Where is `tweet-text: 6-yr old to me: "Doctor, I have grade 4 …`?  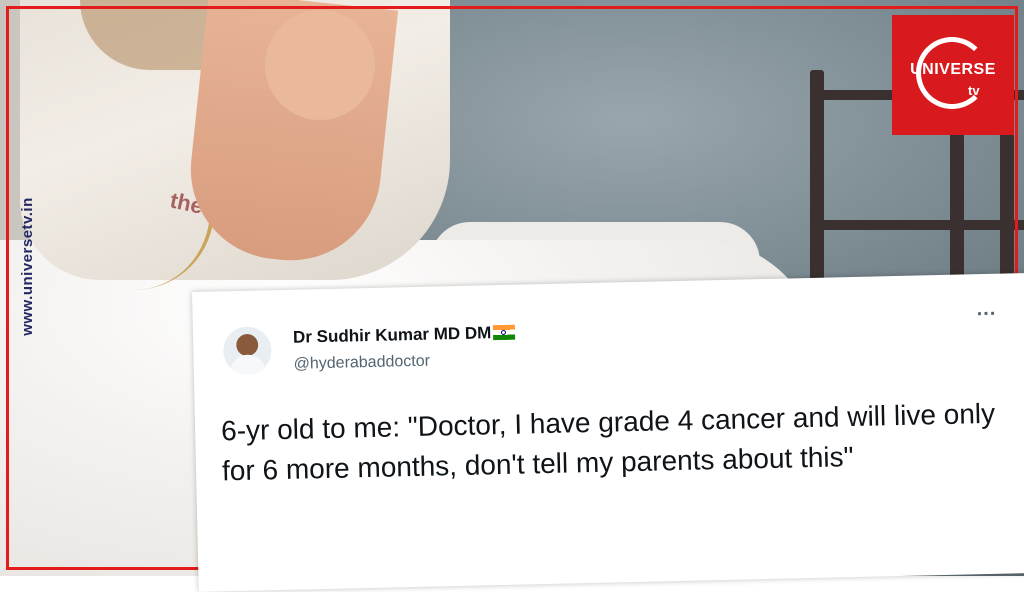 tweet-text: 6-yr old to me: "Doctor, I have grade 4 … is located at coordinates (608, 442).